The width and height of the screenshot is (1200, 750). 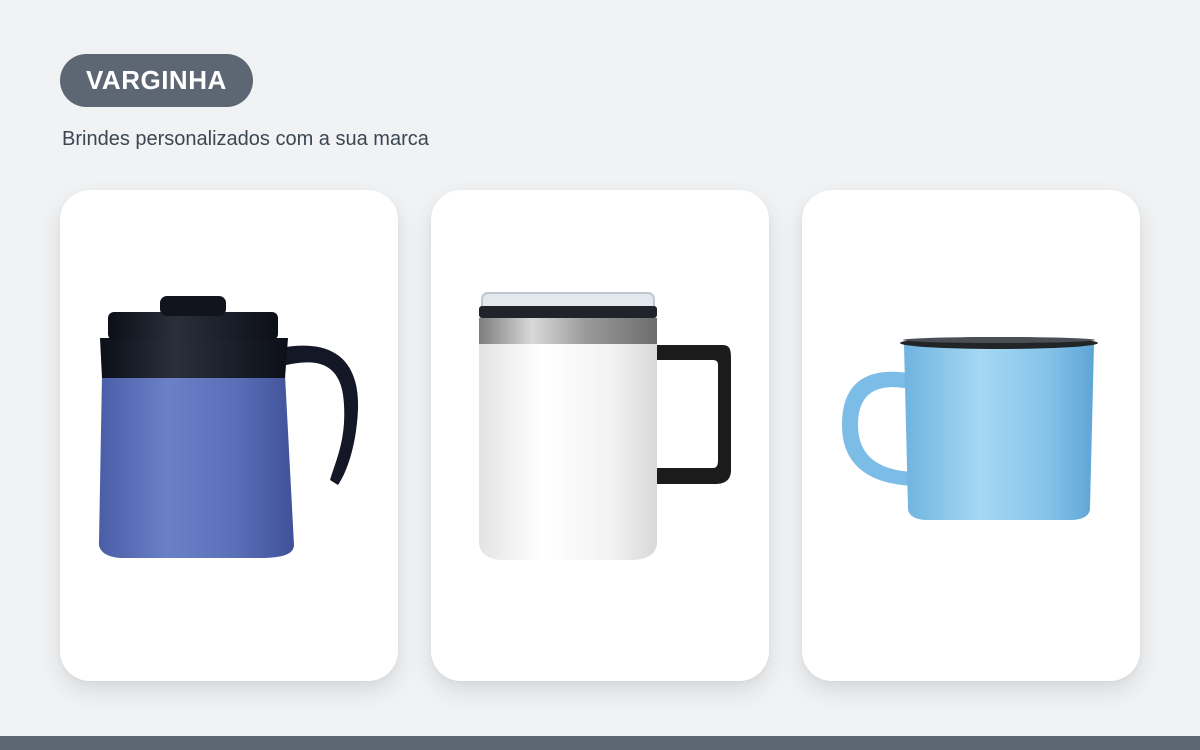 What do you see at coordinates (970, 428) in the screenshot?
I see `light-blue-enamel-mug-image` at bounding box center [970, 428].